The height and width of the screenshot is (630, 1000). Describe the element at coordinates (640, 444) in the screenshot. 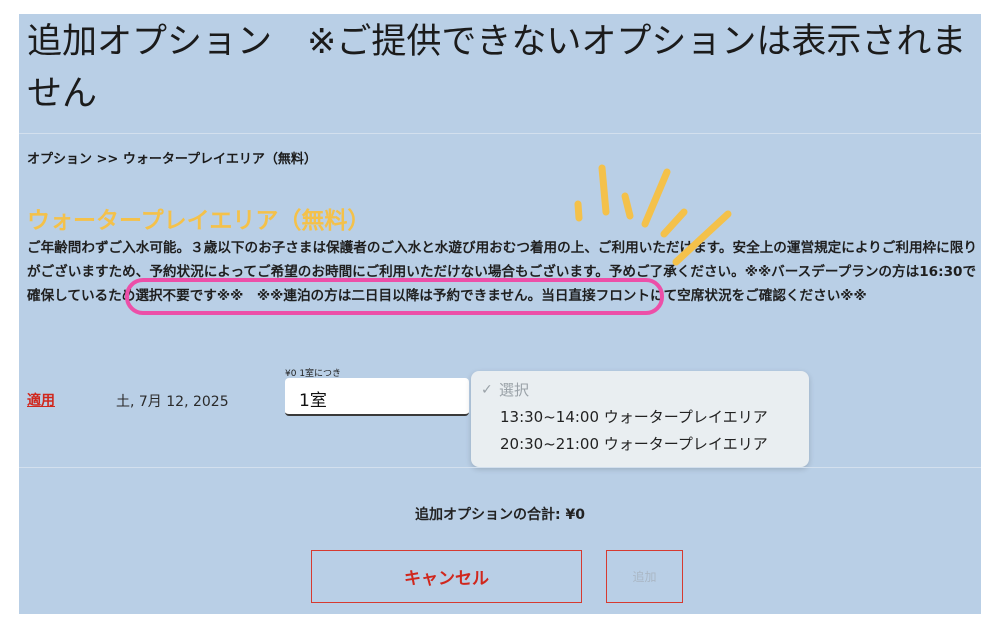

I see `dropdown-option: 20:30~21:00 ウォータープレイエリア` at that location.